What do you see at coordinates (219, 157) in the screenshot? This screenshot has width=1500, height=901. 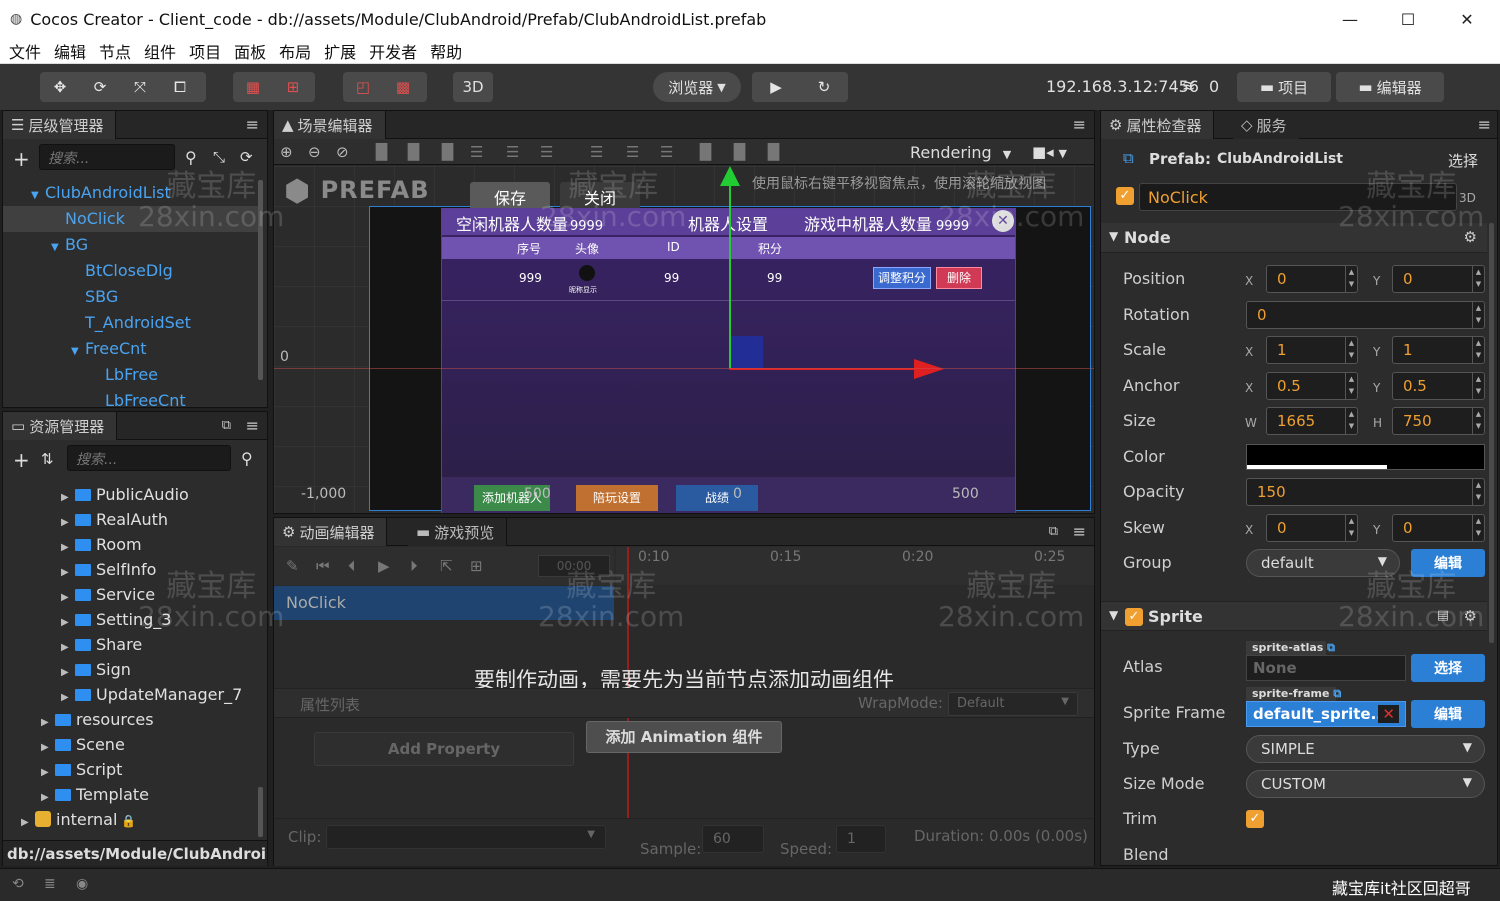 I see `collapse-icon: ⤡` at bounding box center [219, 157].